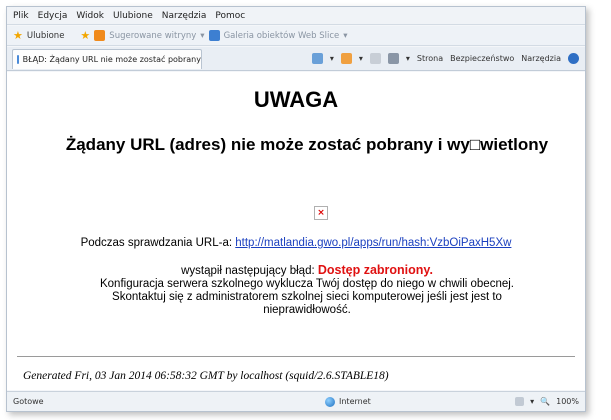 The image size is (611, 420). I want to click on web-slice-icon, so click(214, 35).